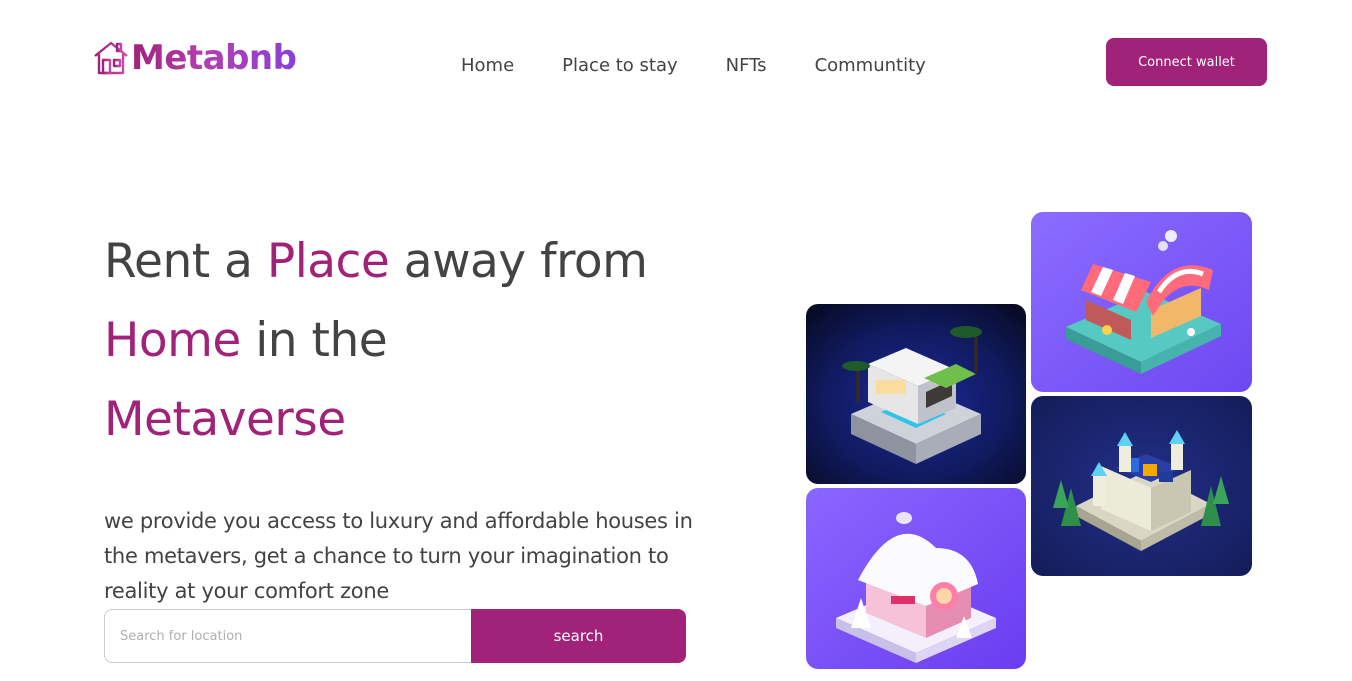 This screenshot has height=681, width=1352. Describe the element at coordinates (746, 66) in the screenshot. I see `nav-nfts: NFTs` at that location.